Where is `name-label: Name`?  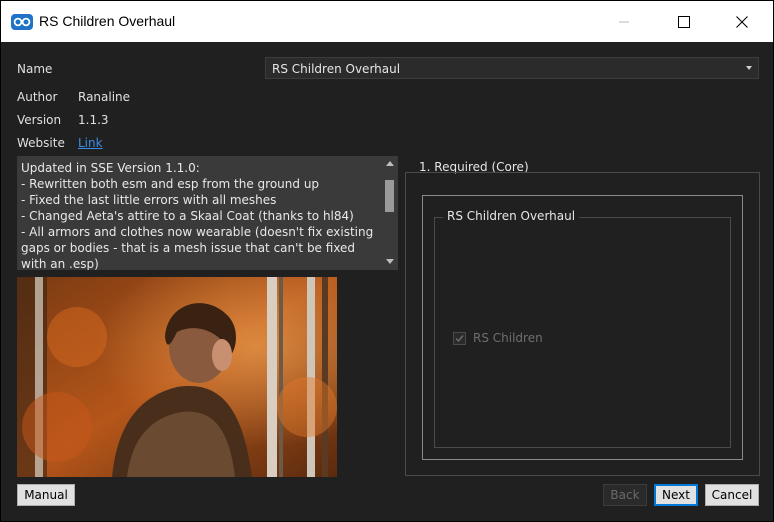 name-label: Name is located at coordinates (35, 69).